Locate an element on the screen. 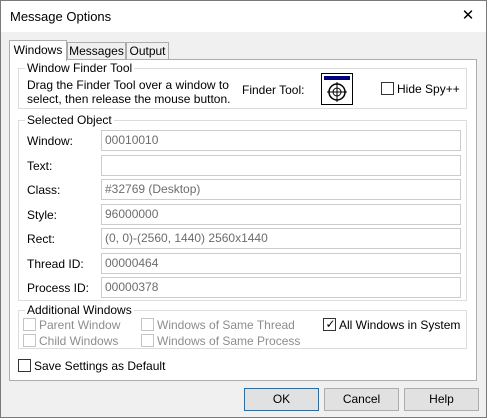 Image resolution: width=487 pixels, height=418 pixels. process-id-label: Process ID: is located at coordinates (58, 288).